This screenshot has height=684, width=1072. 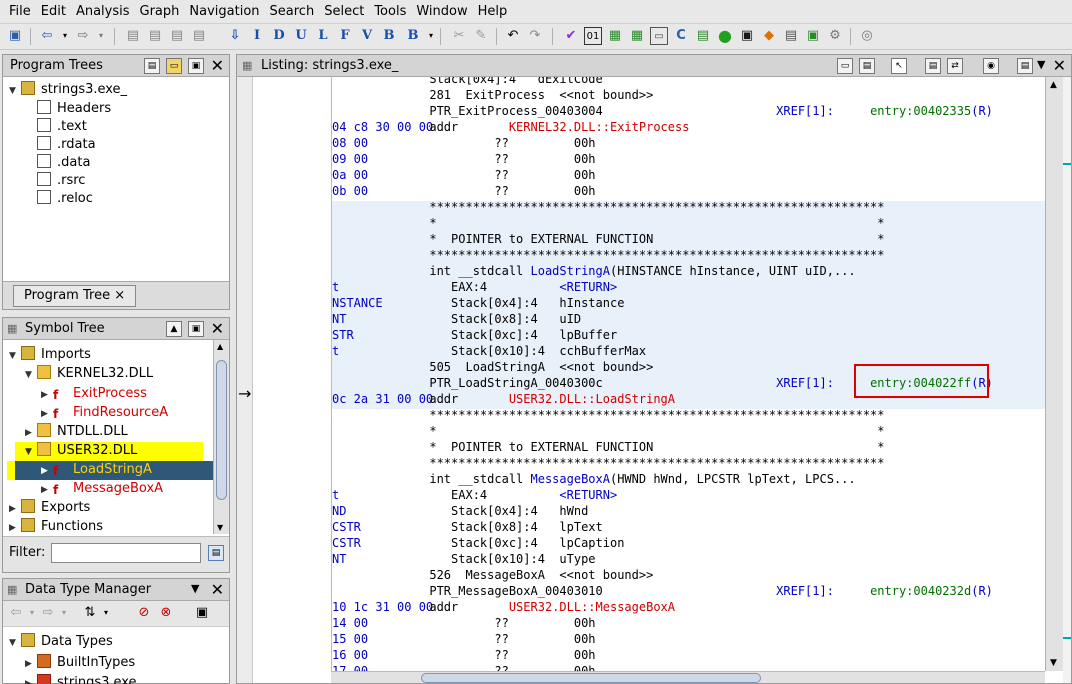 What do you see at coordinates (1053, 85) in the screenshot?
I see `listing-scroll-up-icon: ▲` at bounding box center [1053, 85].